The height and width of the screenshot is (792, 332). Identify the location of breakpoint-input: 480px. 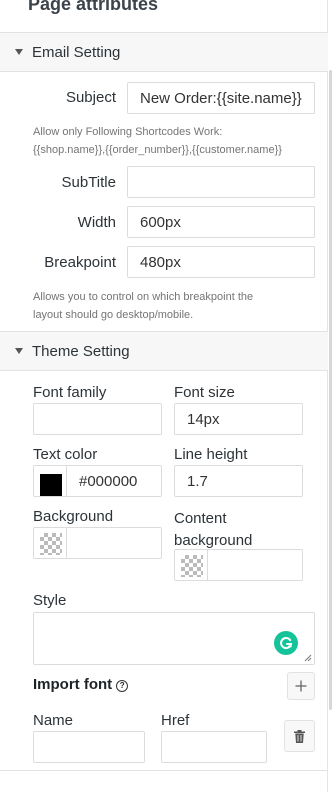
(221, 262).